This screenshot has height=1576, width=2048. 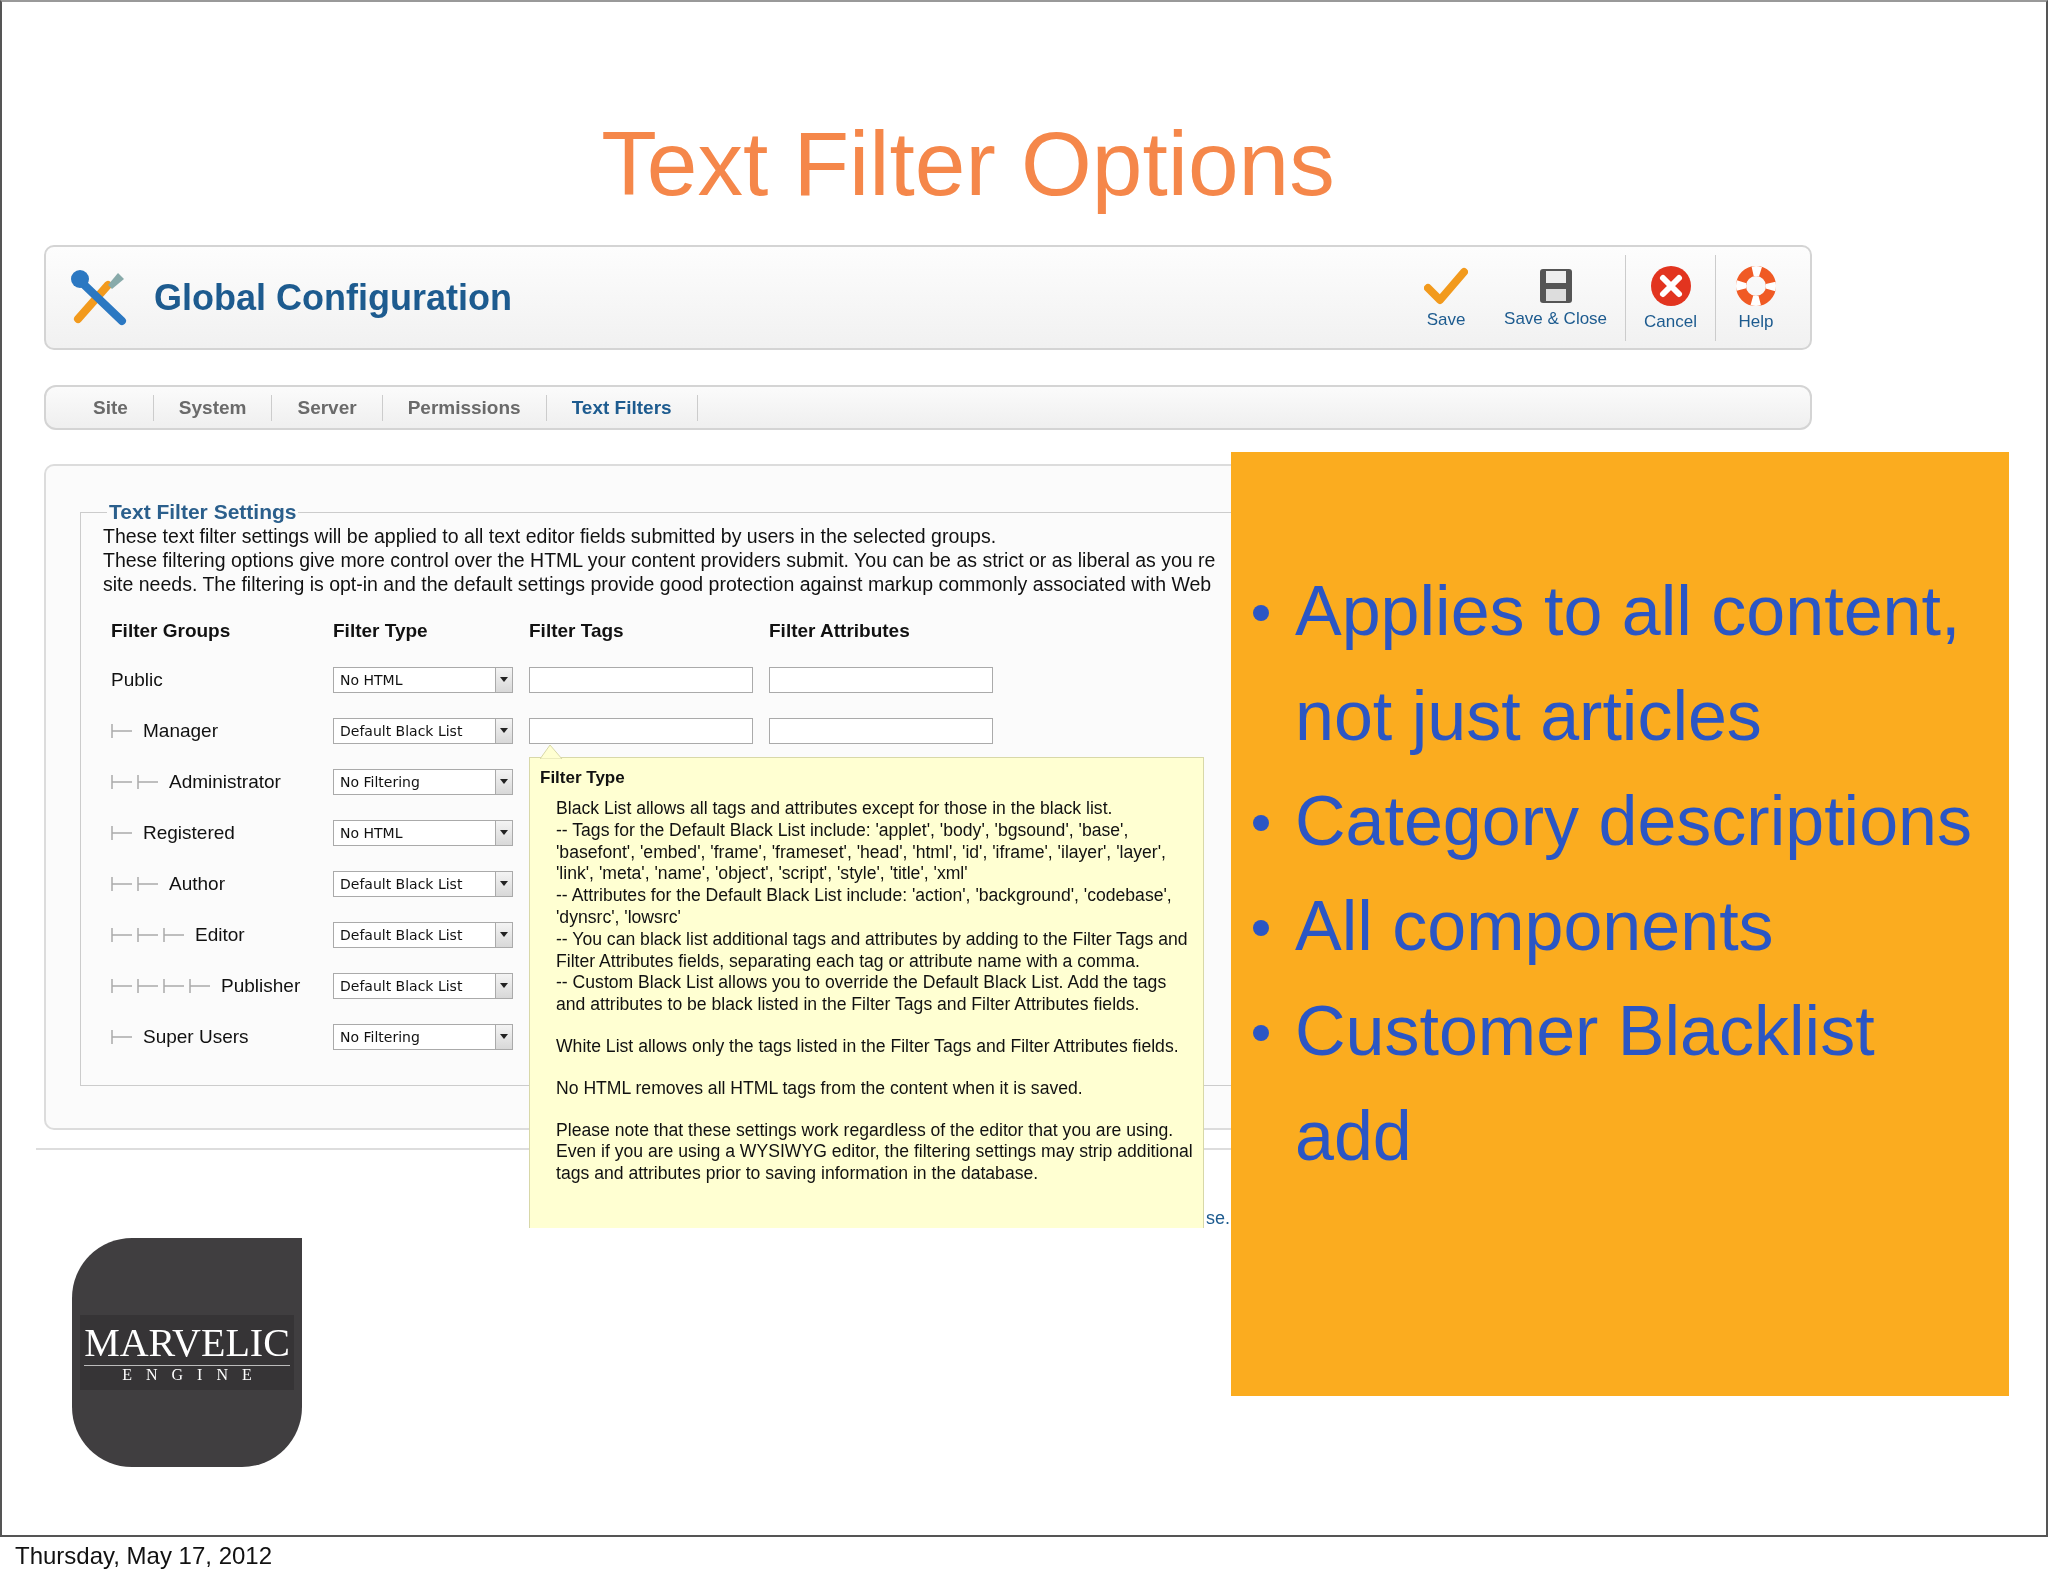 I want to click on intro-text: site needs. The filtering is opt-in and the default settings provide good protection against markup commonly associated with Web, so click(x=657, y=584).